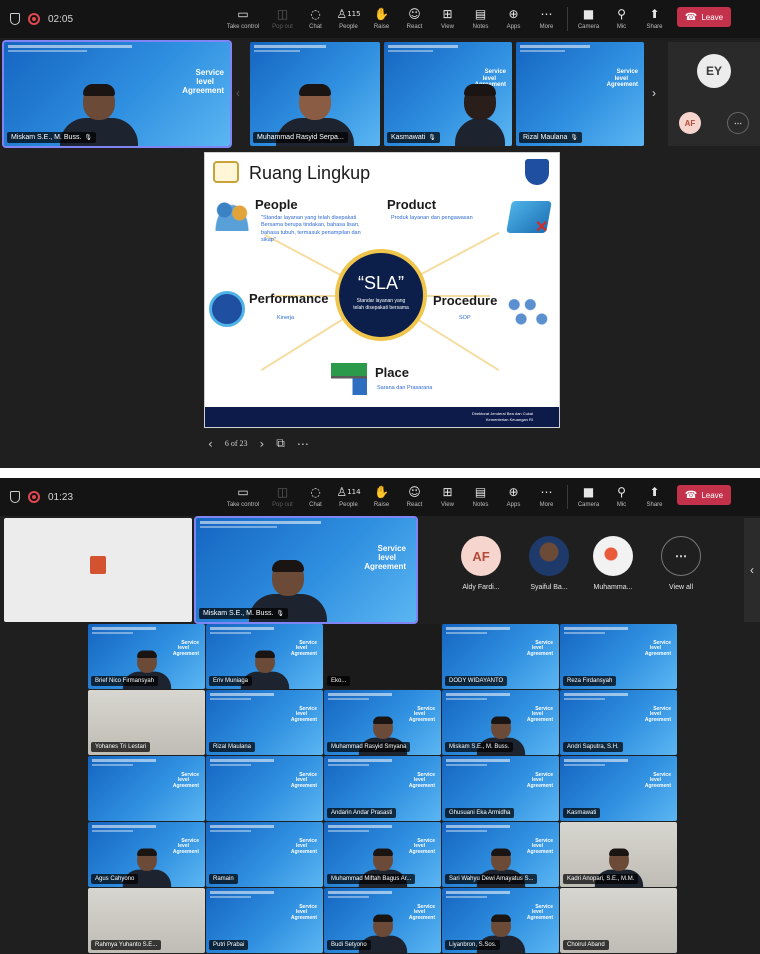 This screenshot has height=954, width=760. I want to click on people-button: ♙114 People, so click(348, 496).